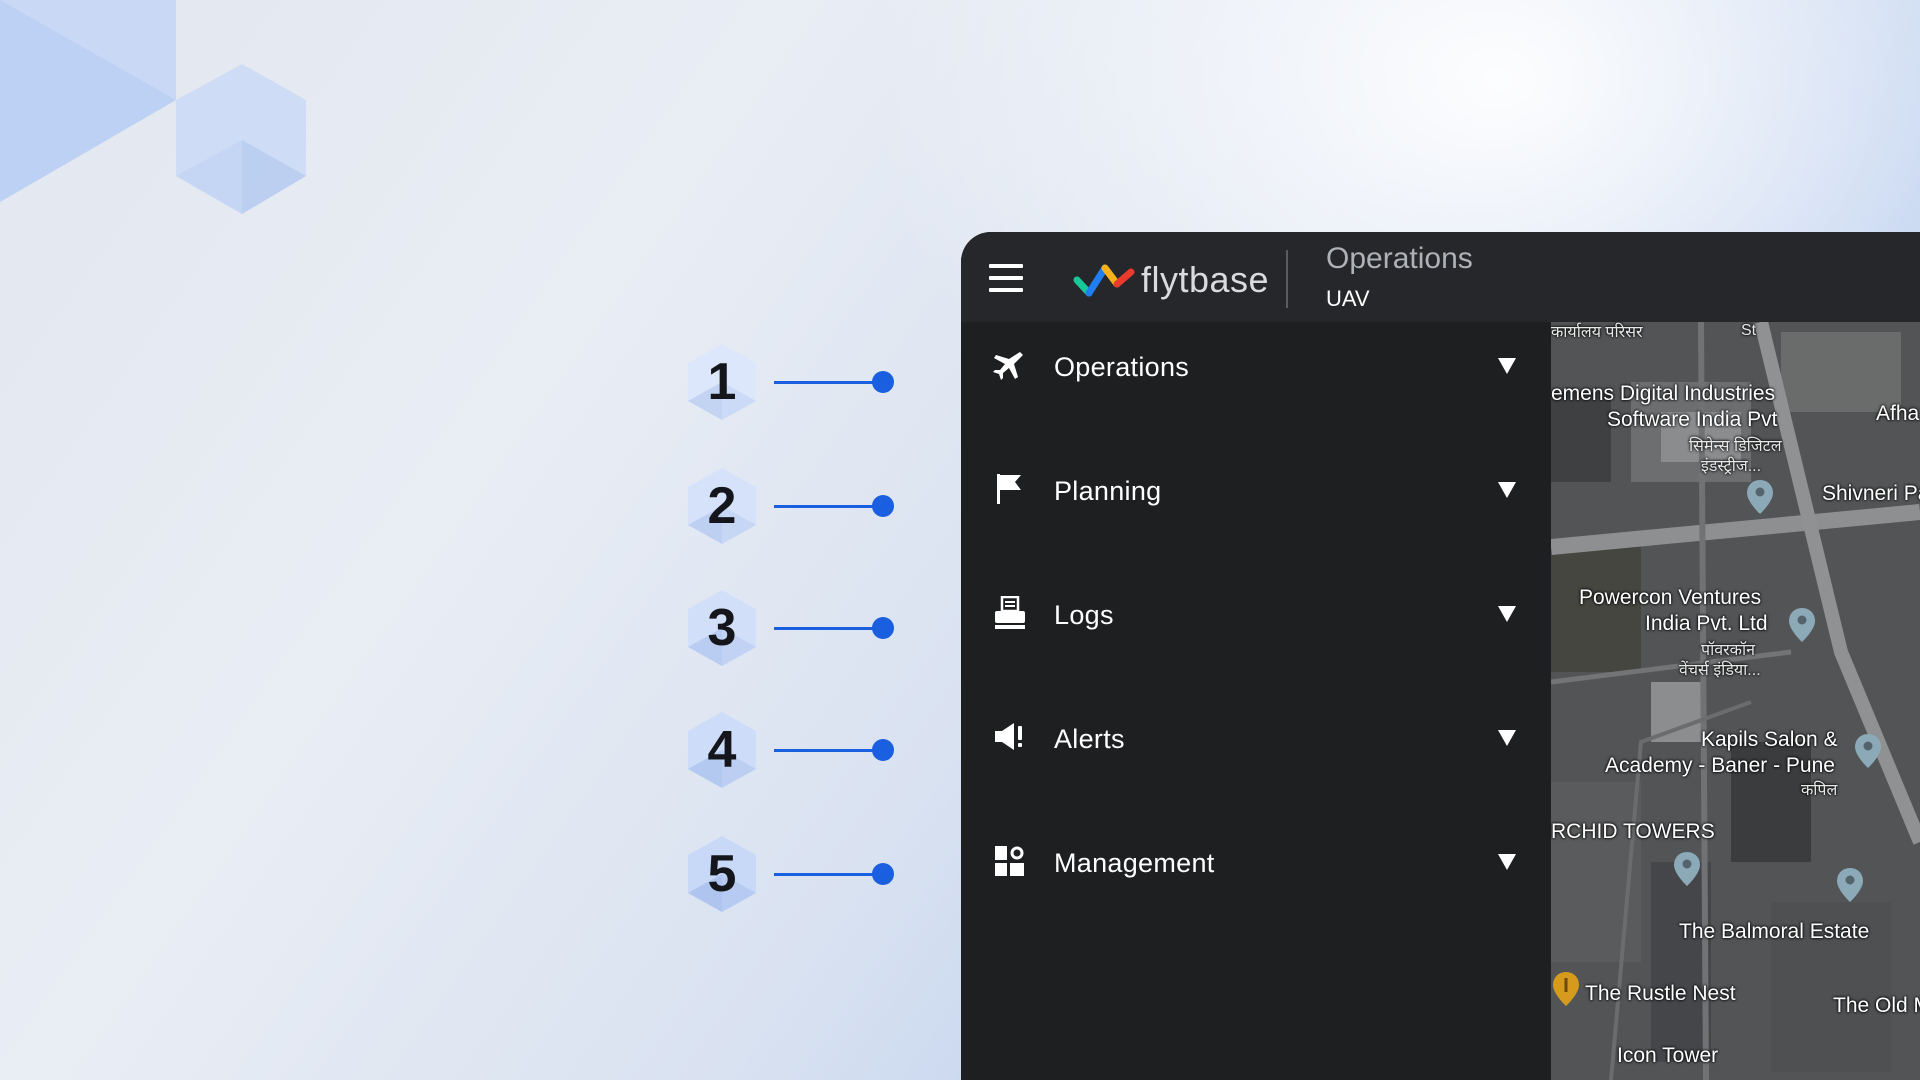 The height and width of the screenshot is (1080, 1920). I want to click on step-number: 1, so click(722, 382).